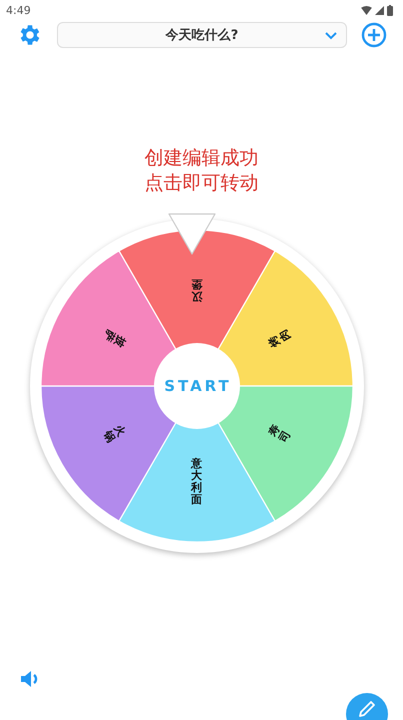  I want to click on status-message: 点击即可转动, so click(202, 183).